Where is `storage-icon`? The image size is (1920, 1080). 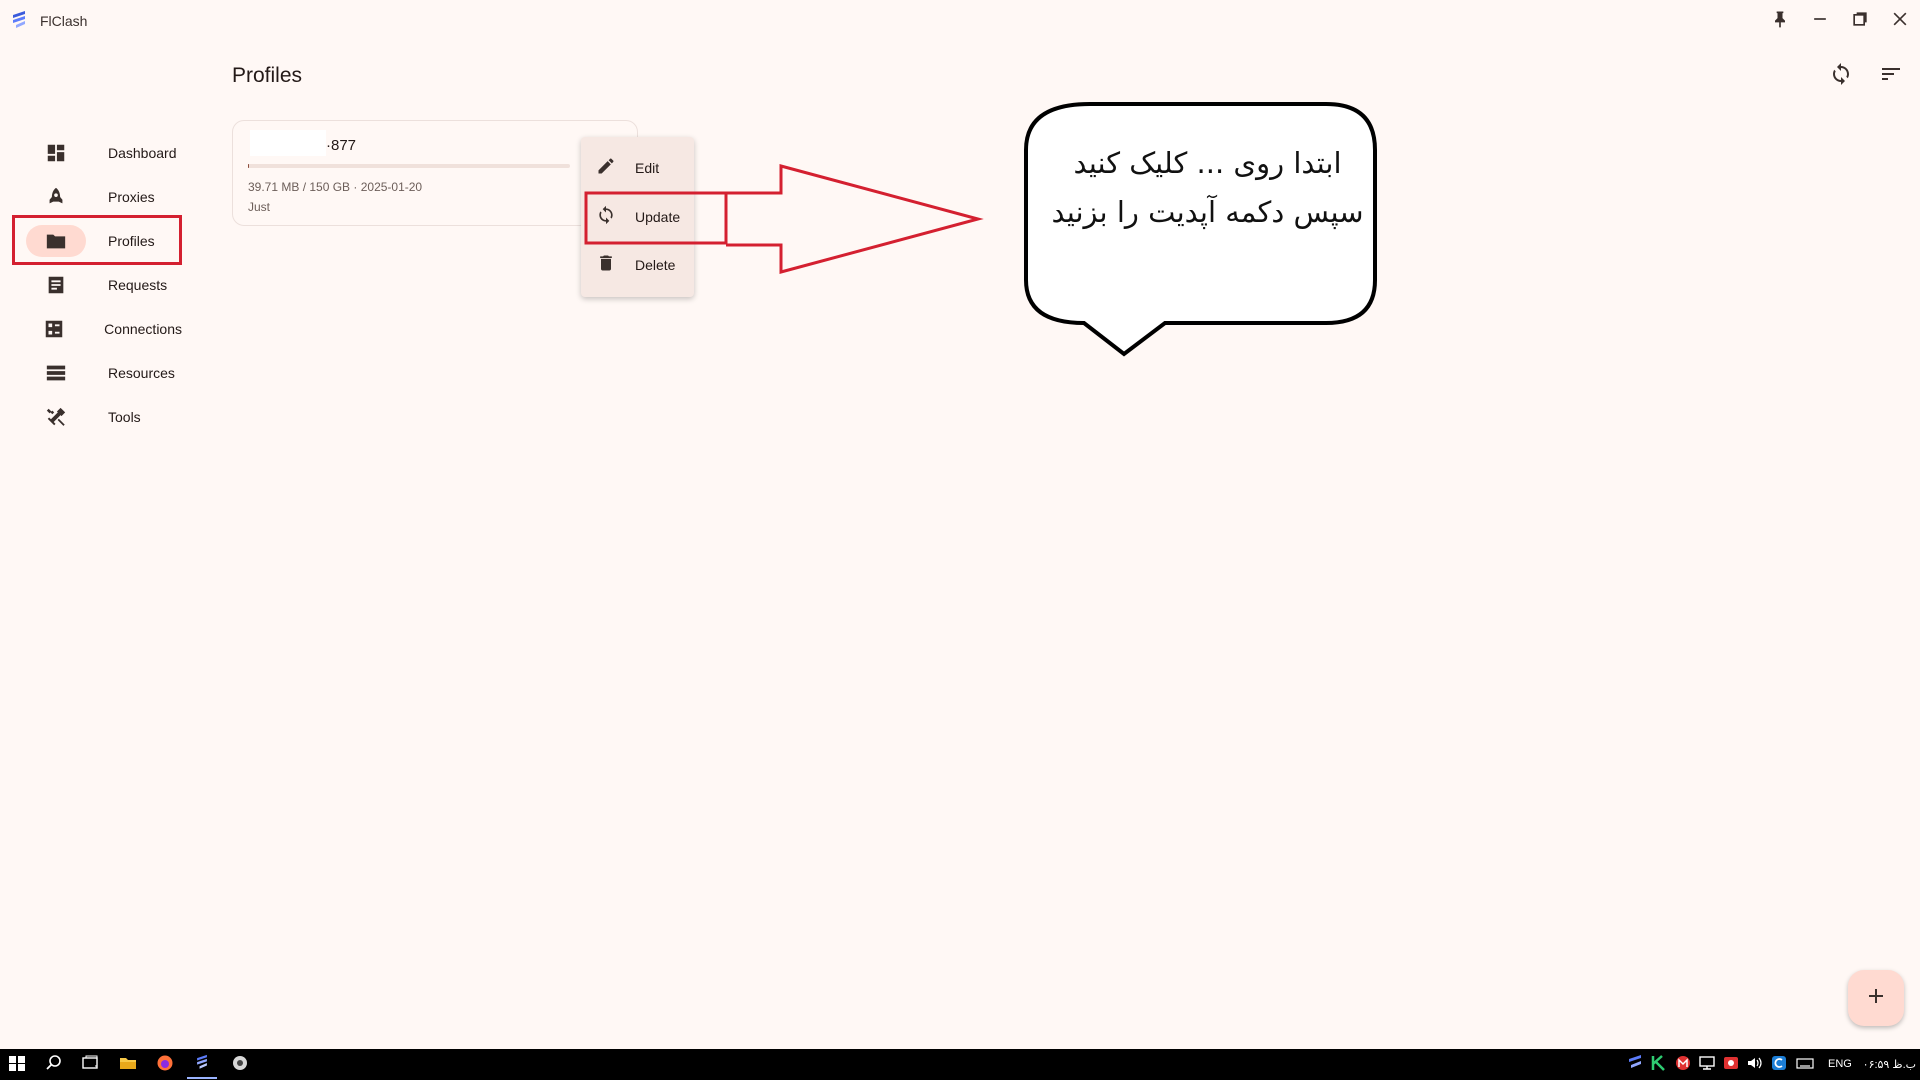 storage-icon is located at coordinates (56, 373).